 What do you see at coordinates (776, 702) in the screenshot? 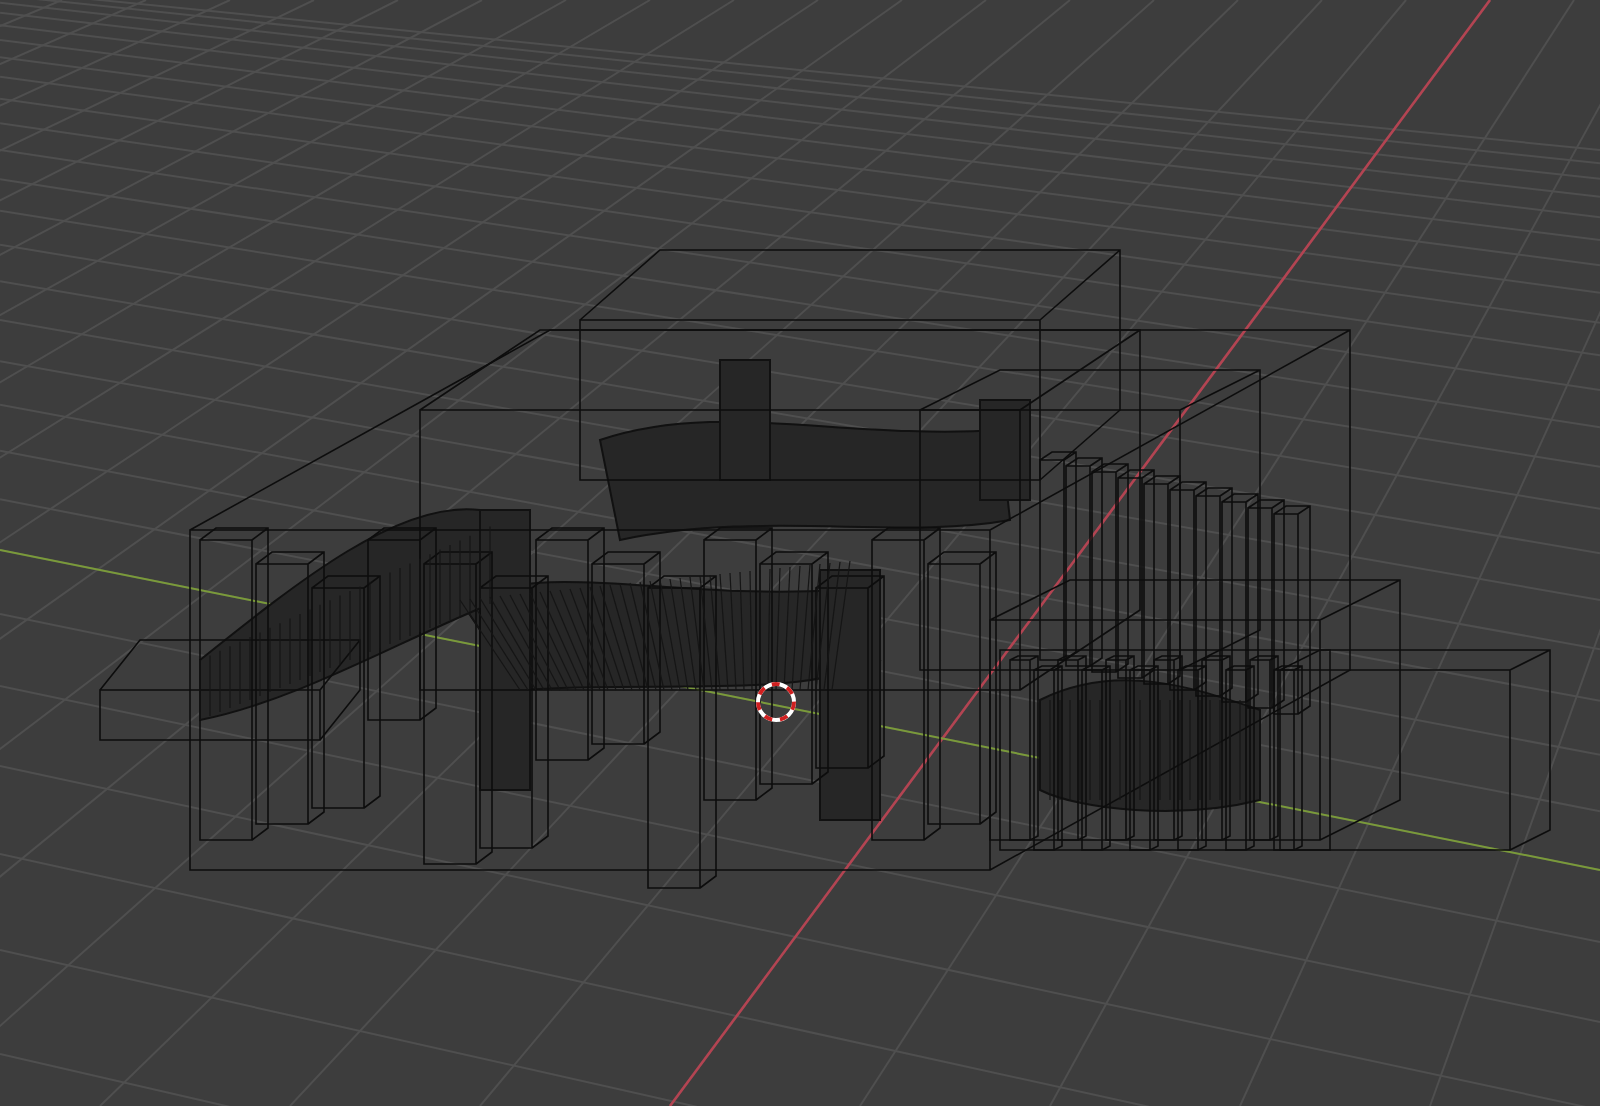
I see `3d-cursor-icon` at bounding box center [776, 702].